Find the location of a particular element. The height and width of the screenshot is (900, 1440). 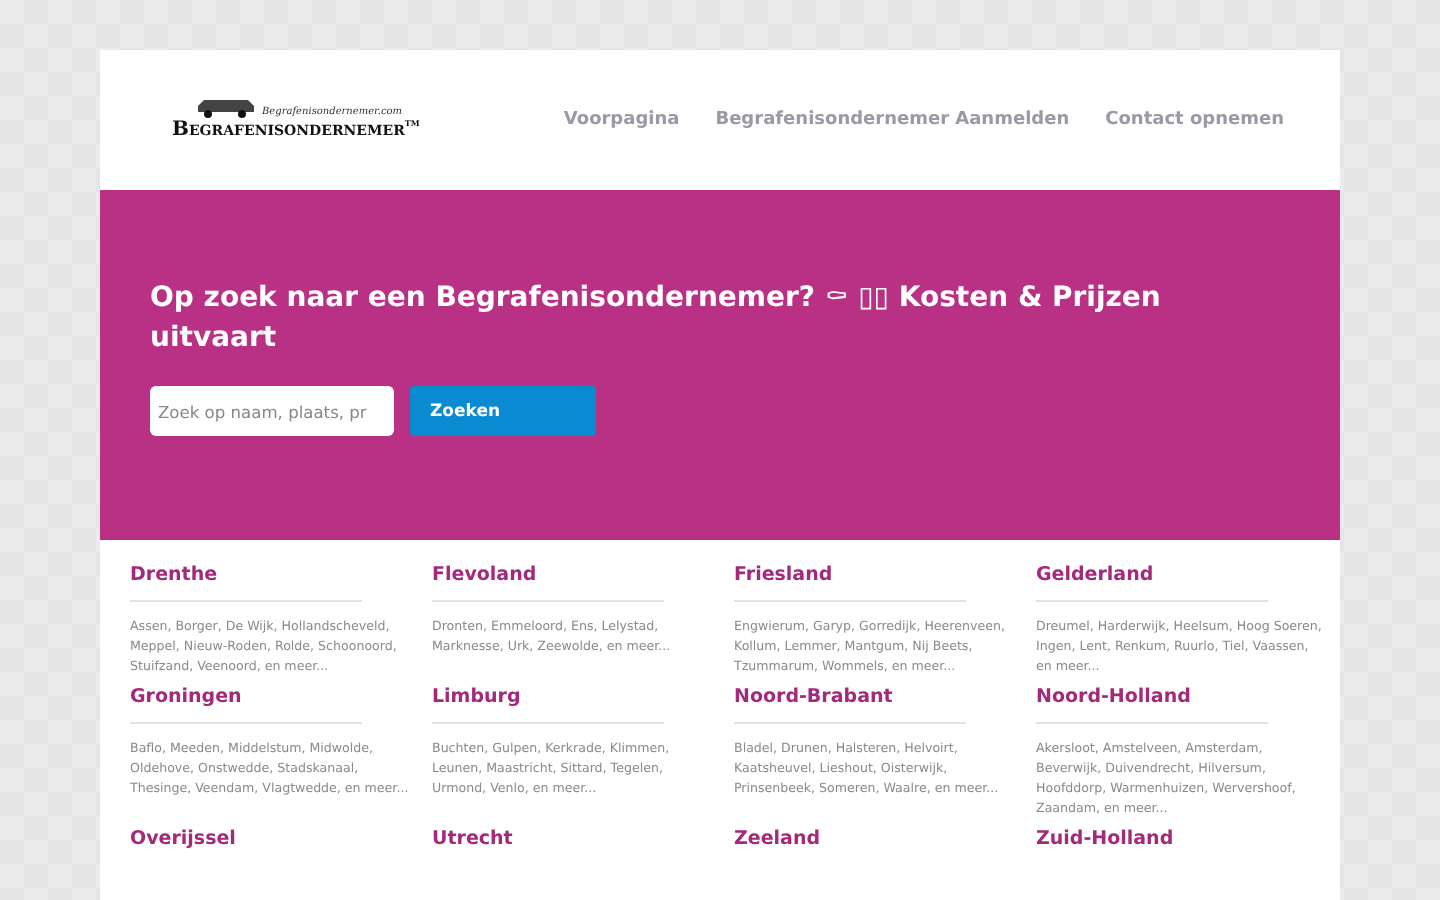

province-link: Gelderland is located at coordinates (1179, 575).